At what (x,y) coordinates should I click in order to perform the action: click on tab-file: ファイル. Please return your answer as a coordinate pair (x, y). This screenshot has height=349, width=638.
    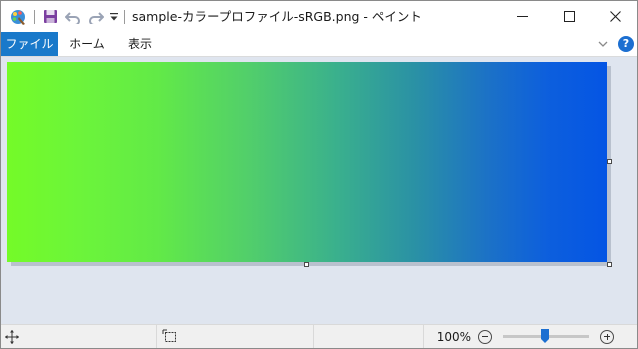
    Looking at the image, I should click on (29, 44).